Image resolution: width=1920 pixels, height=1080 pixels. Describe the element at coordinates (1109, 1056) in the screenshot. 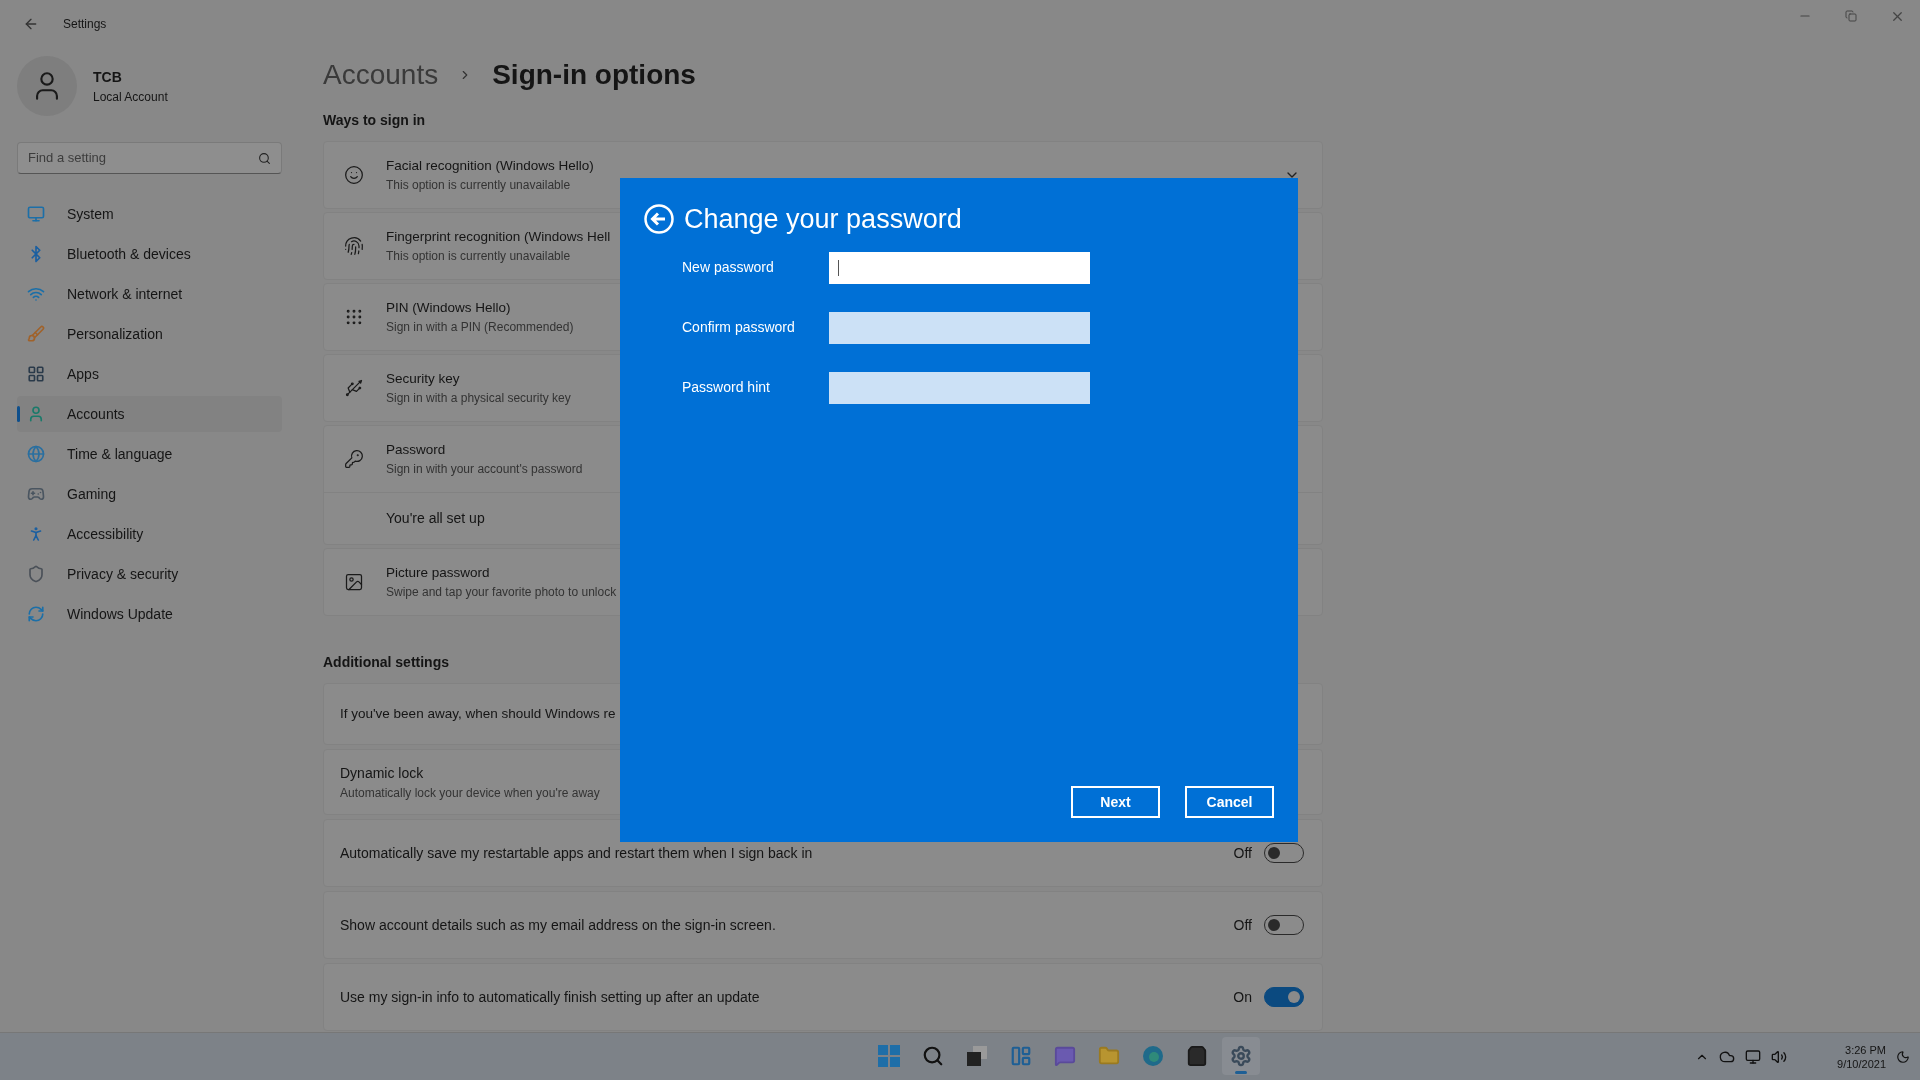

I see `folder-icon` at that location.